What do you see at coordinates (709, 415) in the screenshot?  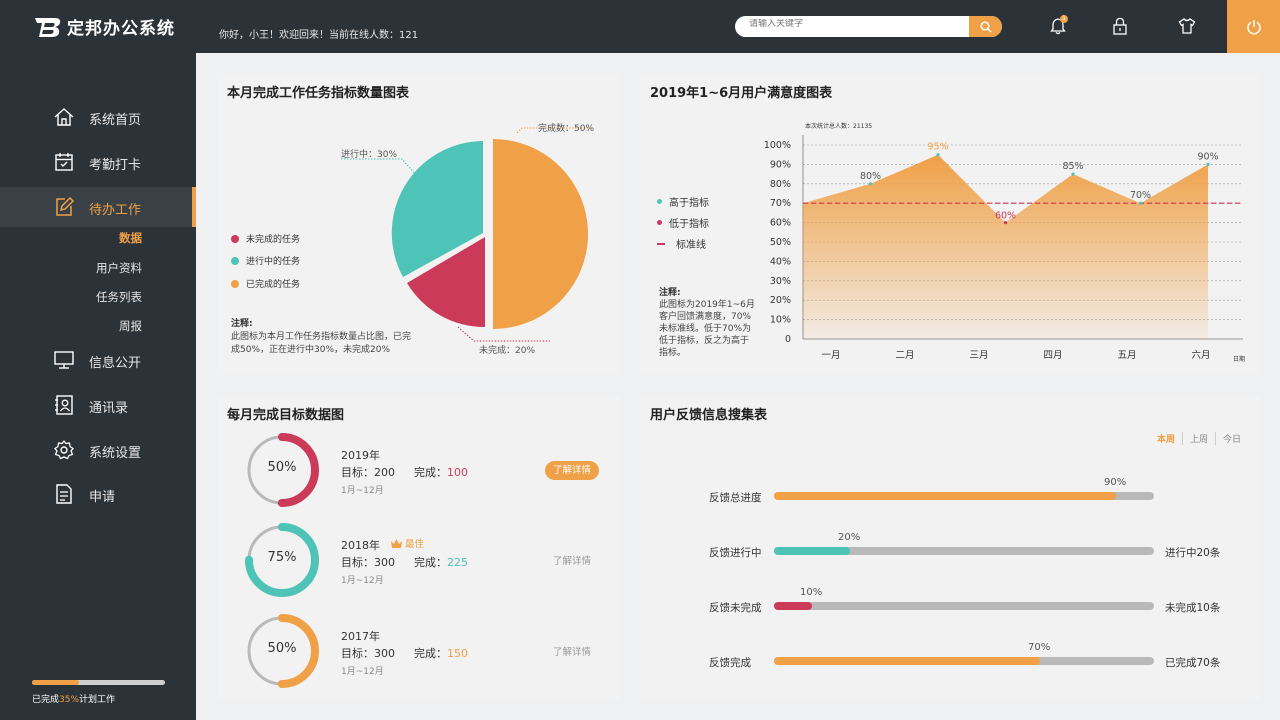 I see `feedback-panel-title: 用户反馈信息搜集表` at bounding box center [709, 415].